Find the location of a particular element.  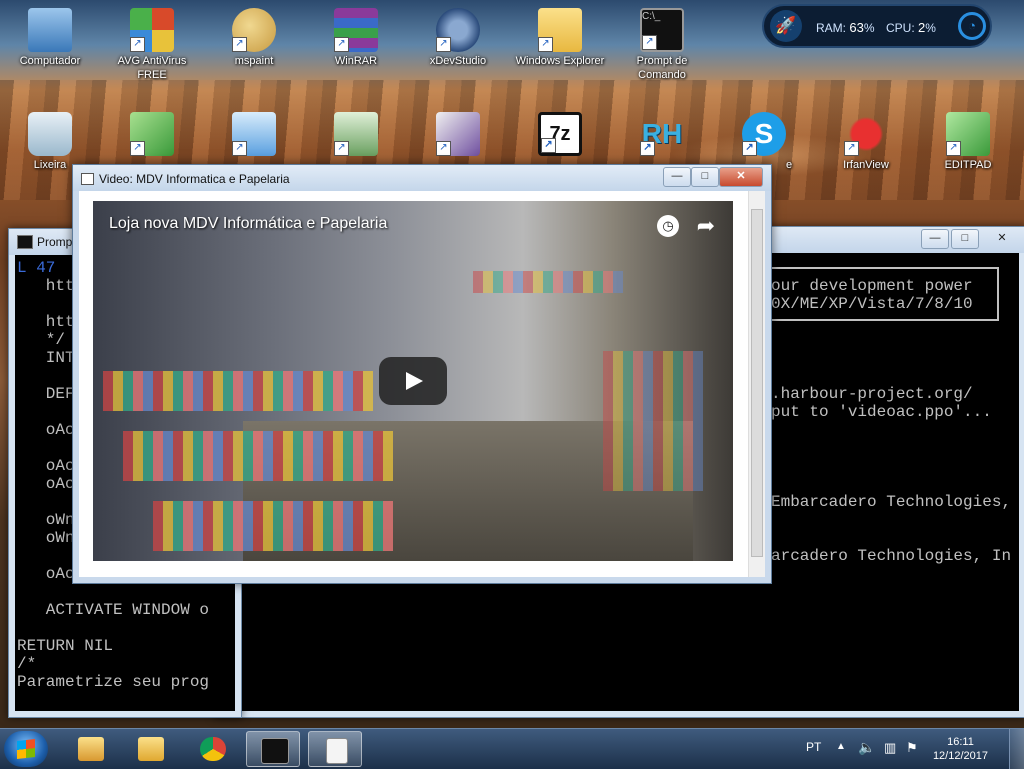

notepad-green-icon: ↗ is located at coordinates (152, 134).